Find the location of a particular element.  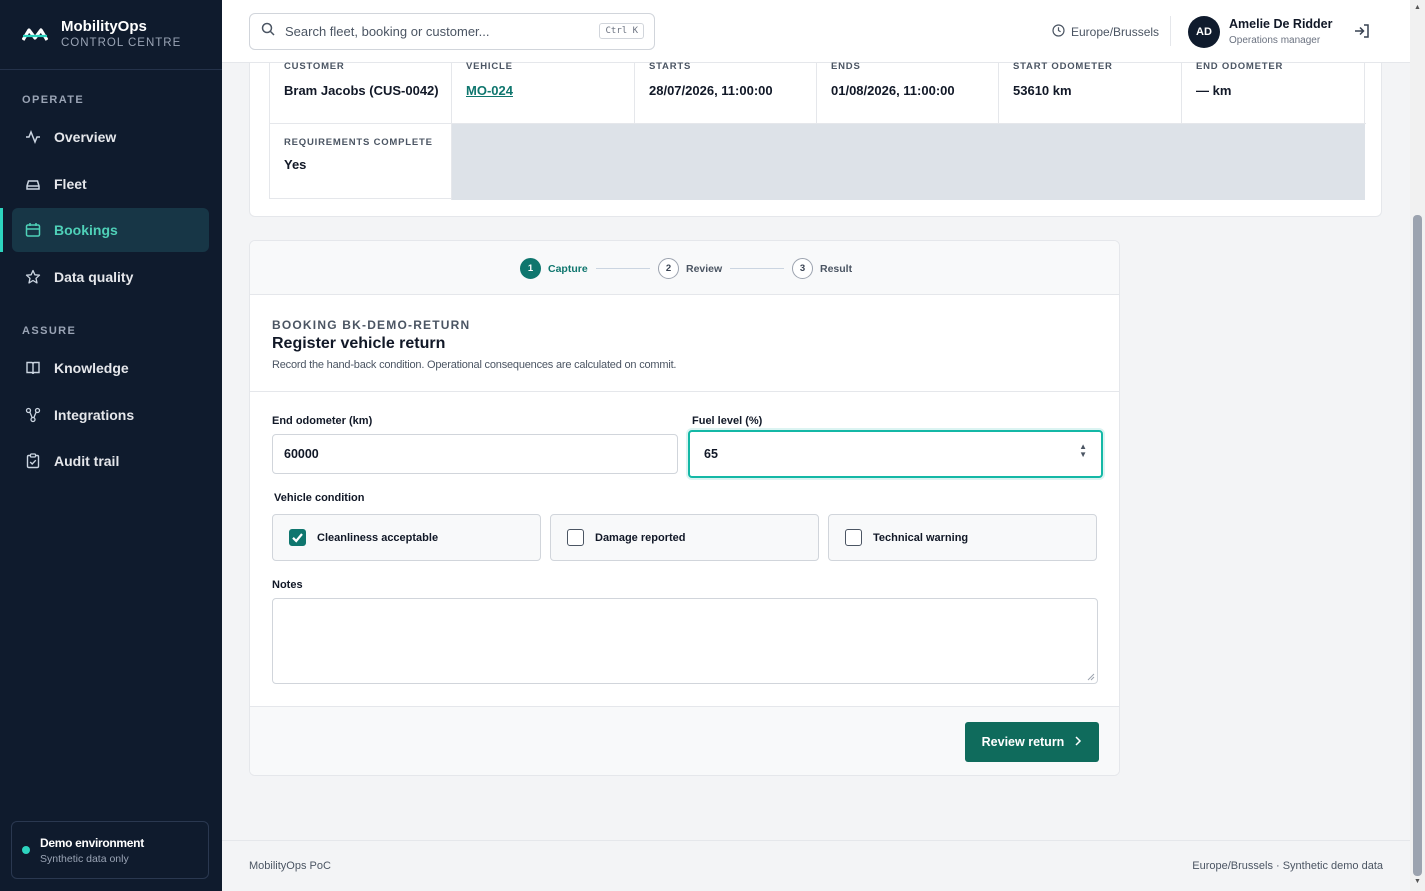

fuel-level-value: 65 is located at coordinates (711, 454).